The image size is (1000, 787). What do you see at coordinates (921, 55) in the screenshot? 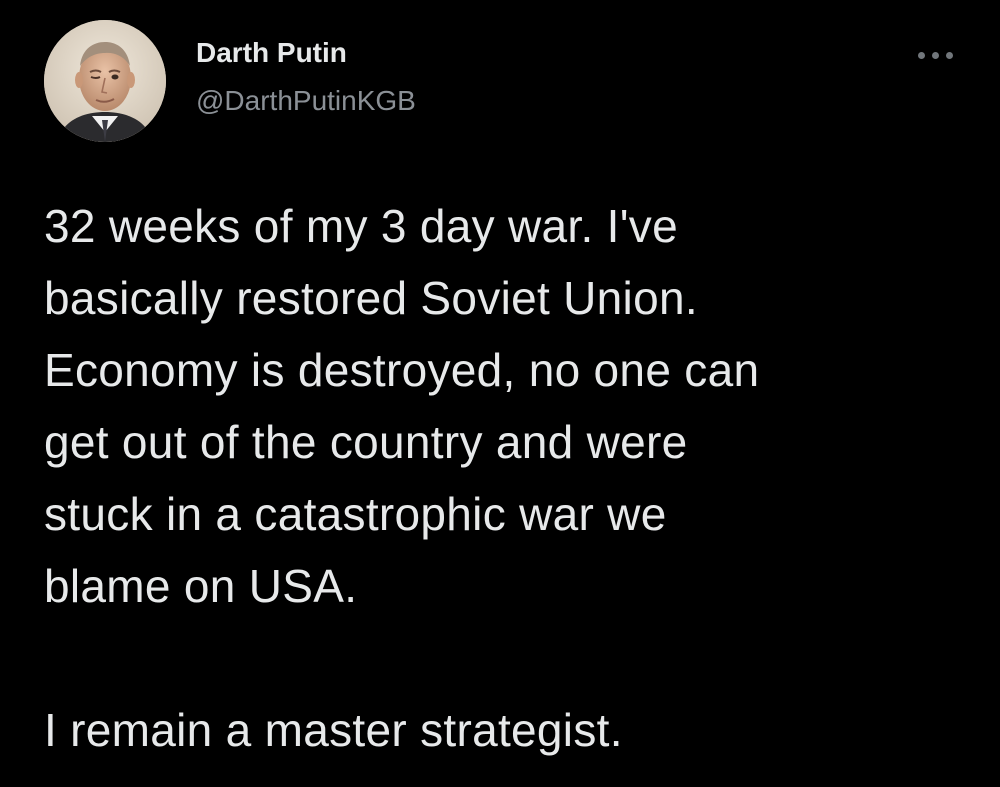
I see `more-horizontal-icon` at bounding box center [921, 55].